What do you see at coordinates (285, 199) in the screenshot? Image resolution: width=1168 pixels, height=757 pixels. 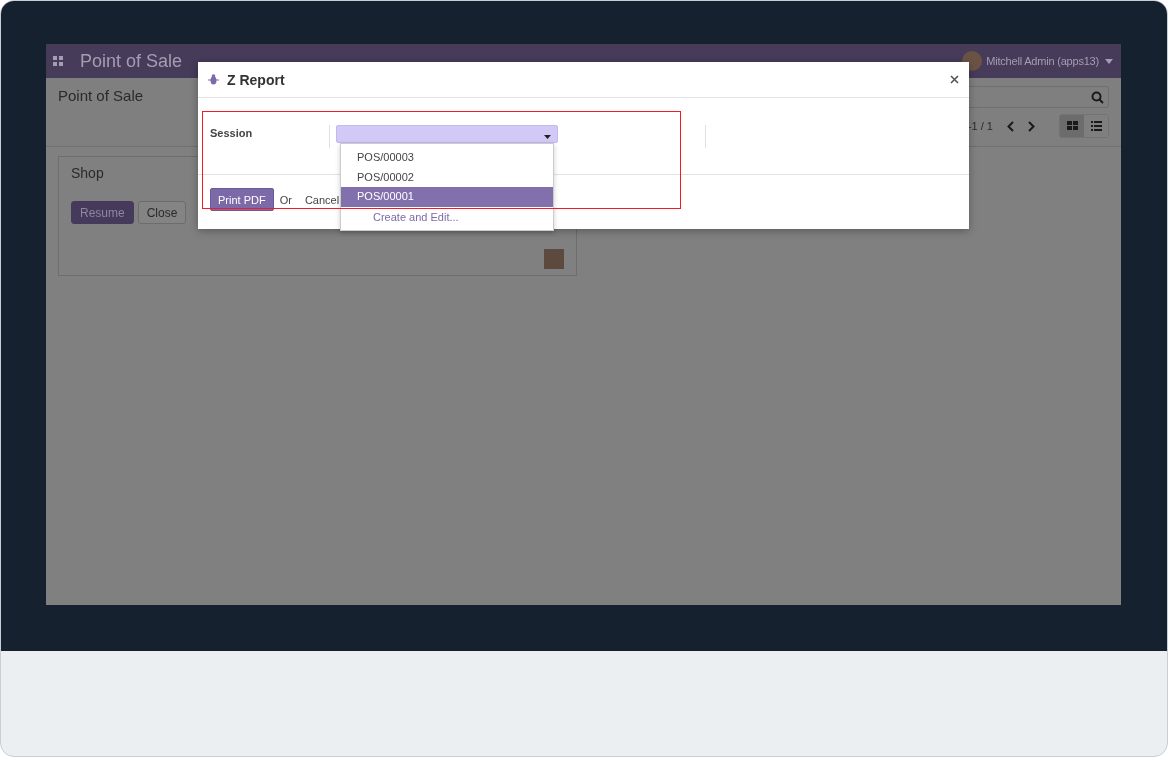 I see `or-text: Or` at bounding box center [285, 199].